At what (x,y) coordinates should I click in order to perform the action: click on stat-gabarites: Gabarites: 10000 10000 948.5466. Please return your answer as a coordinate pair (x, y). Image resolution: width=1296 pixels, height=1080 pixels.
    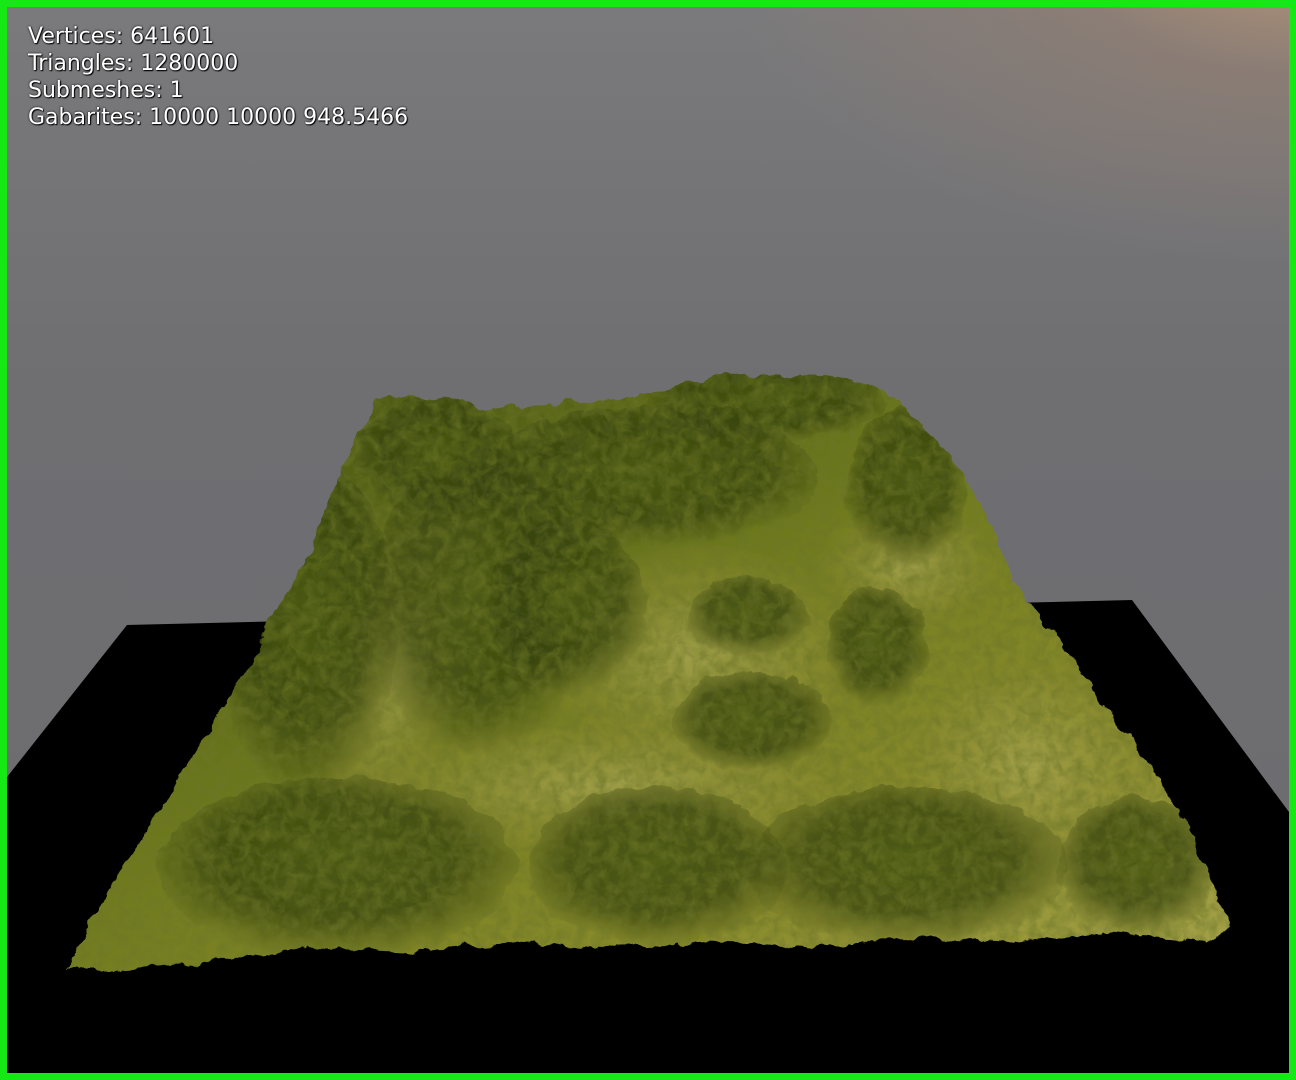
    Looking at the image, I should click on (218, 117).